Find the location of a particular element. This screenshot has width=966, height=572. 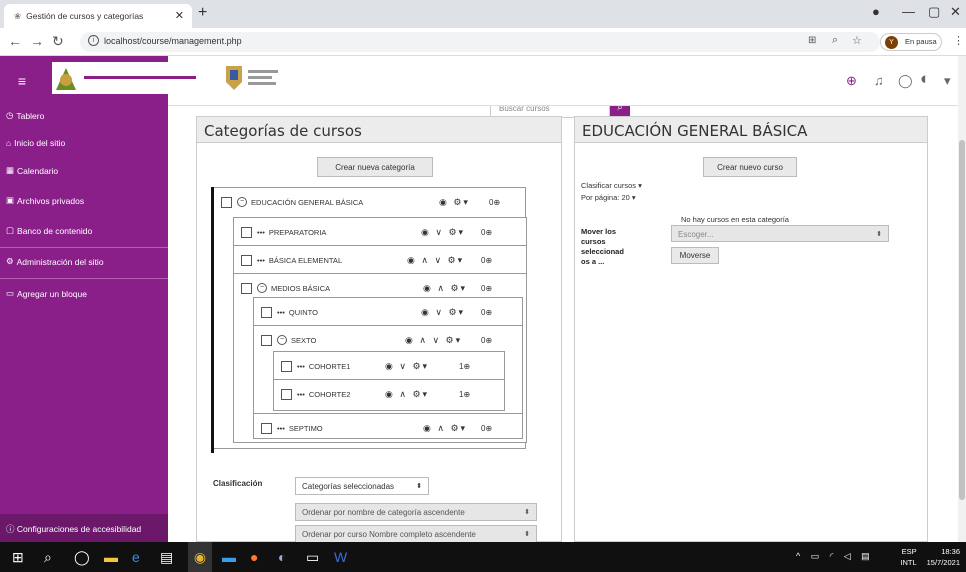

terminal-icon: ▭ is located at coordinates (312, 557).